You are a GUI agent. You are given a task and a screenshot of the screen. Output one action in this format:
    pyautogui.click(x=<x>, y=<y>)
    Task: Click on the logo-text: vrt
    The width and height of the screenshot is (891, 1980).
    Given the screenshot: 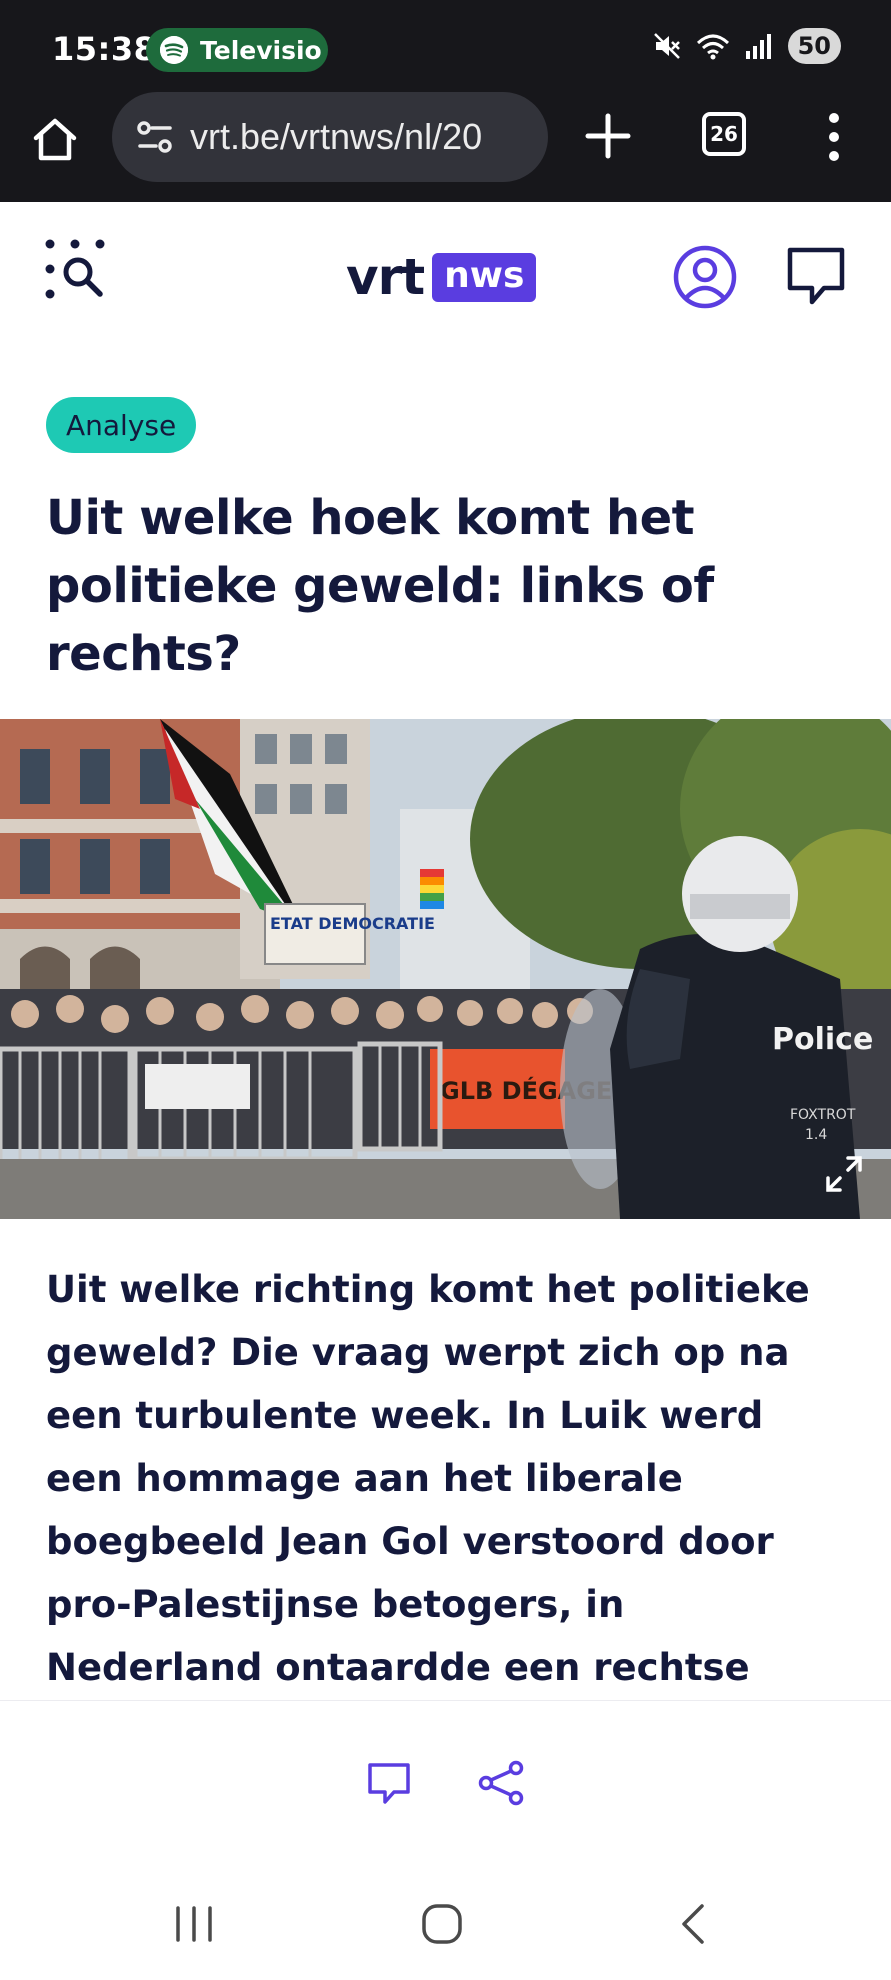 What is the action you would take?
    pyautogui.click(x=385, y=277)
    